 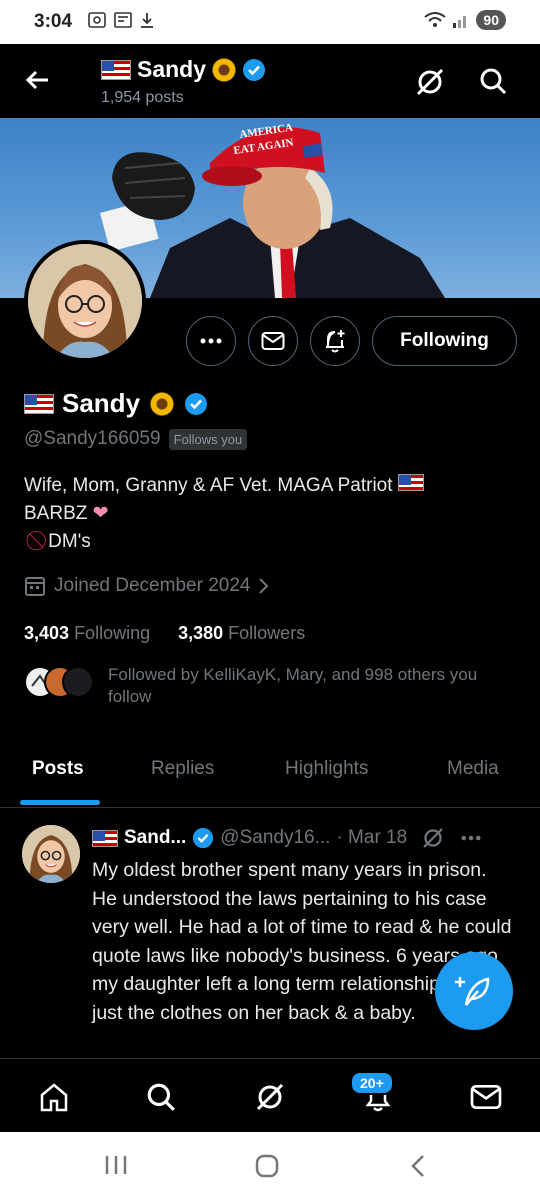 I want to click on tab-replies: Replies, so click(x=182, y=769).